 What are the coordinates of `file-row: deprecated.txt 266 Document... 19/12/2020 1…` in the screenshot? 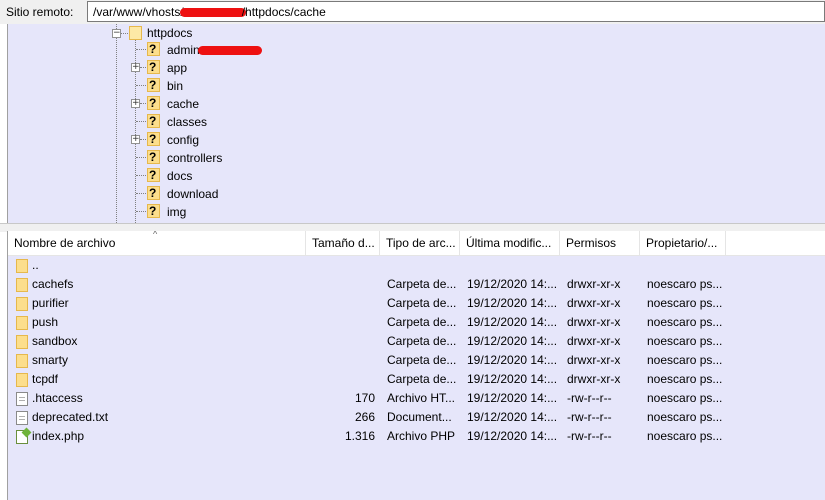 It's located at (416, 417).